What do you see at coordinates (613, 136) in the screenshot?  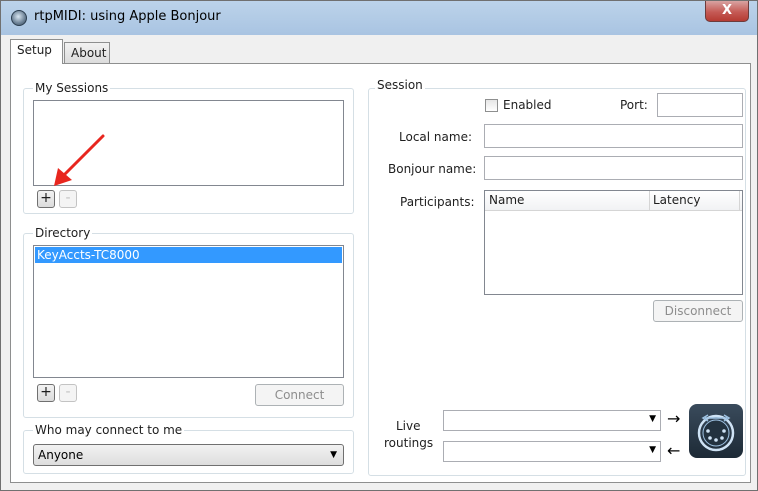 I see `local-name-field` at bounding box center [613, 136].